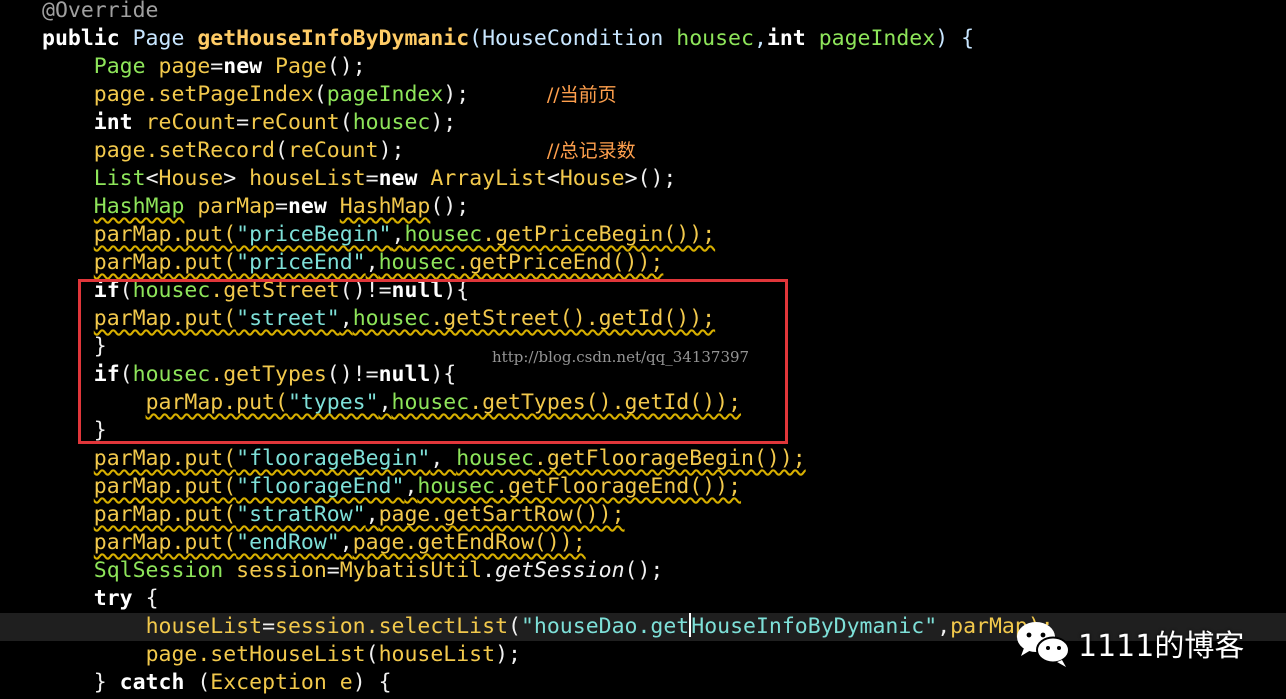 The width and height of the screenshot is (1286, 699). I want to click on code-token: >, so click(236, 178).